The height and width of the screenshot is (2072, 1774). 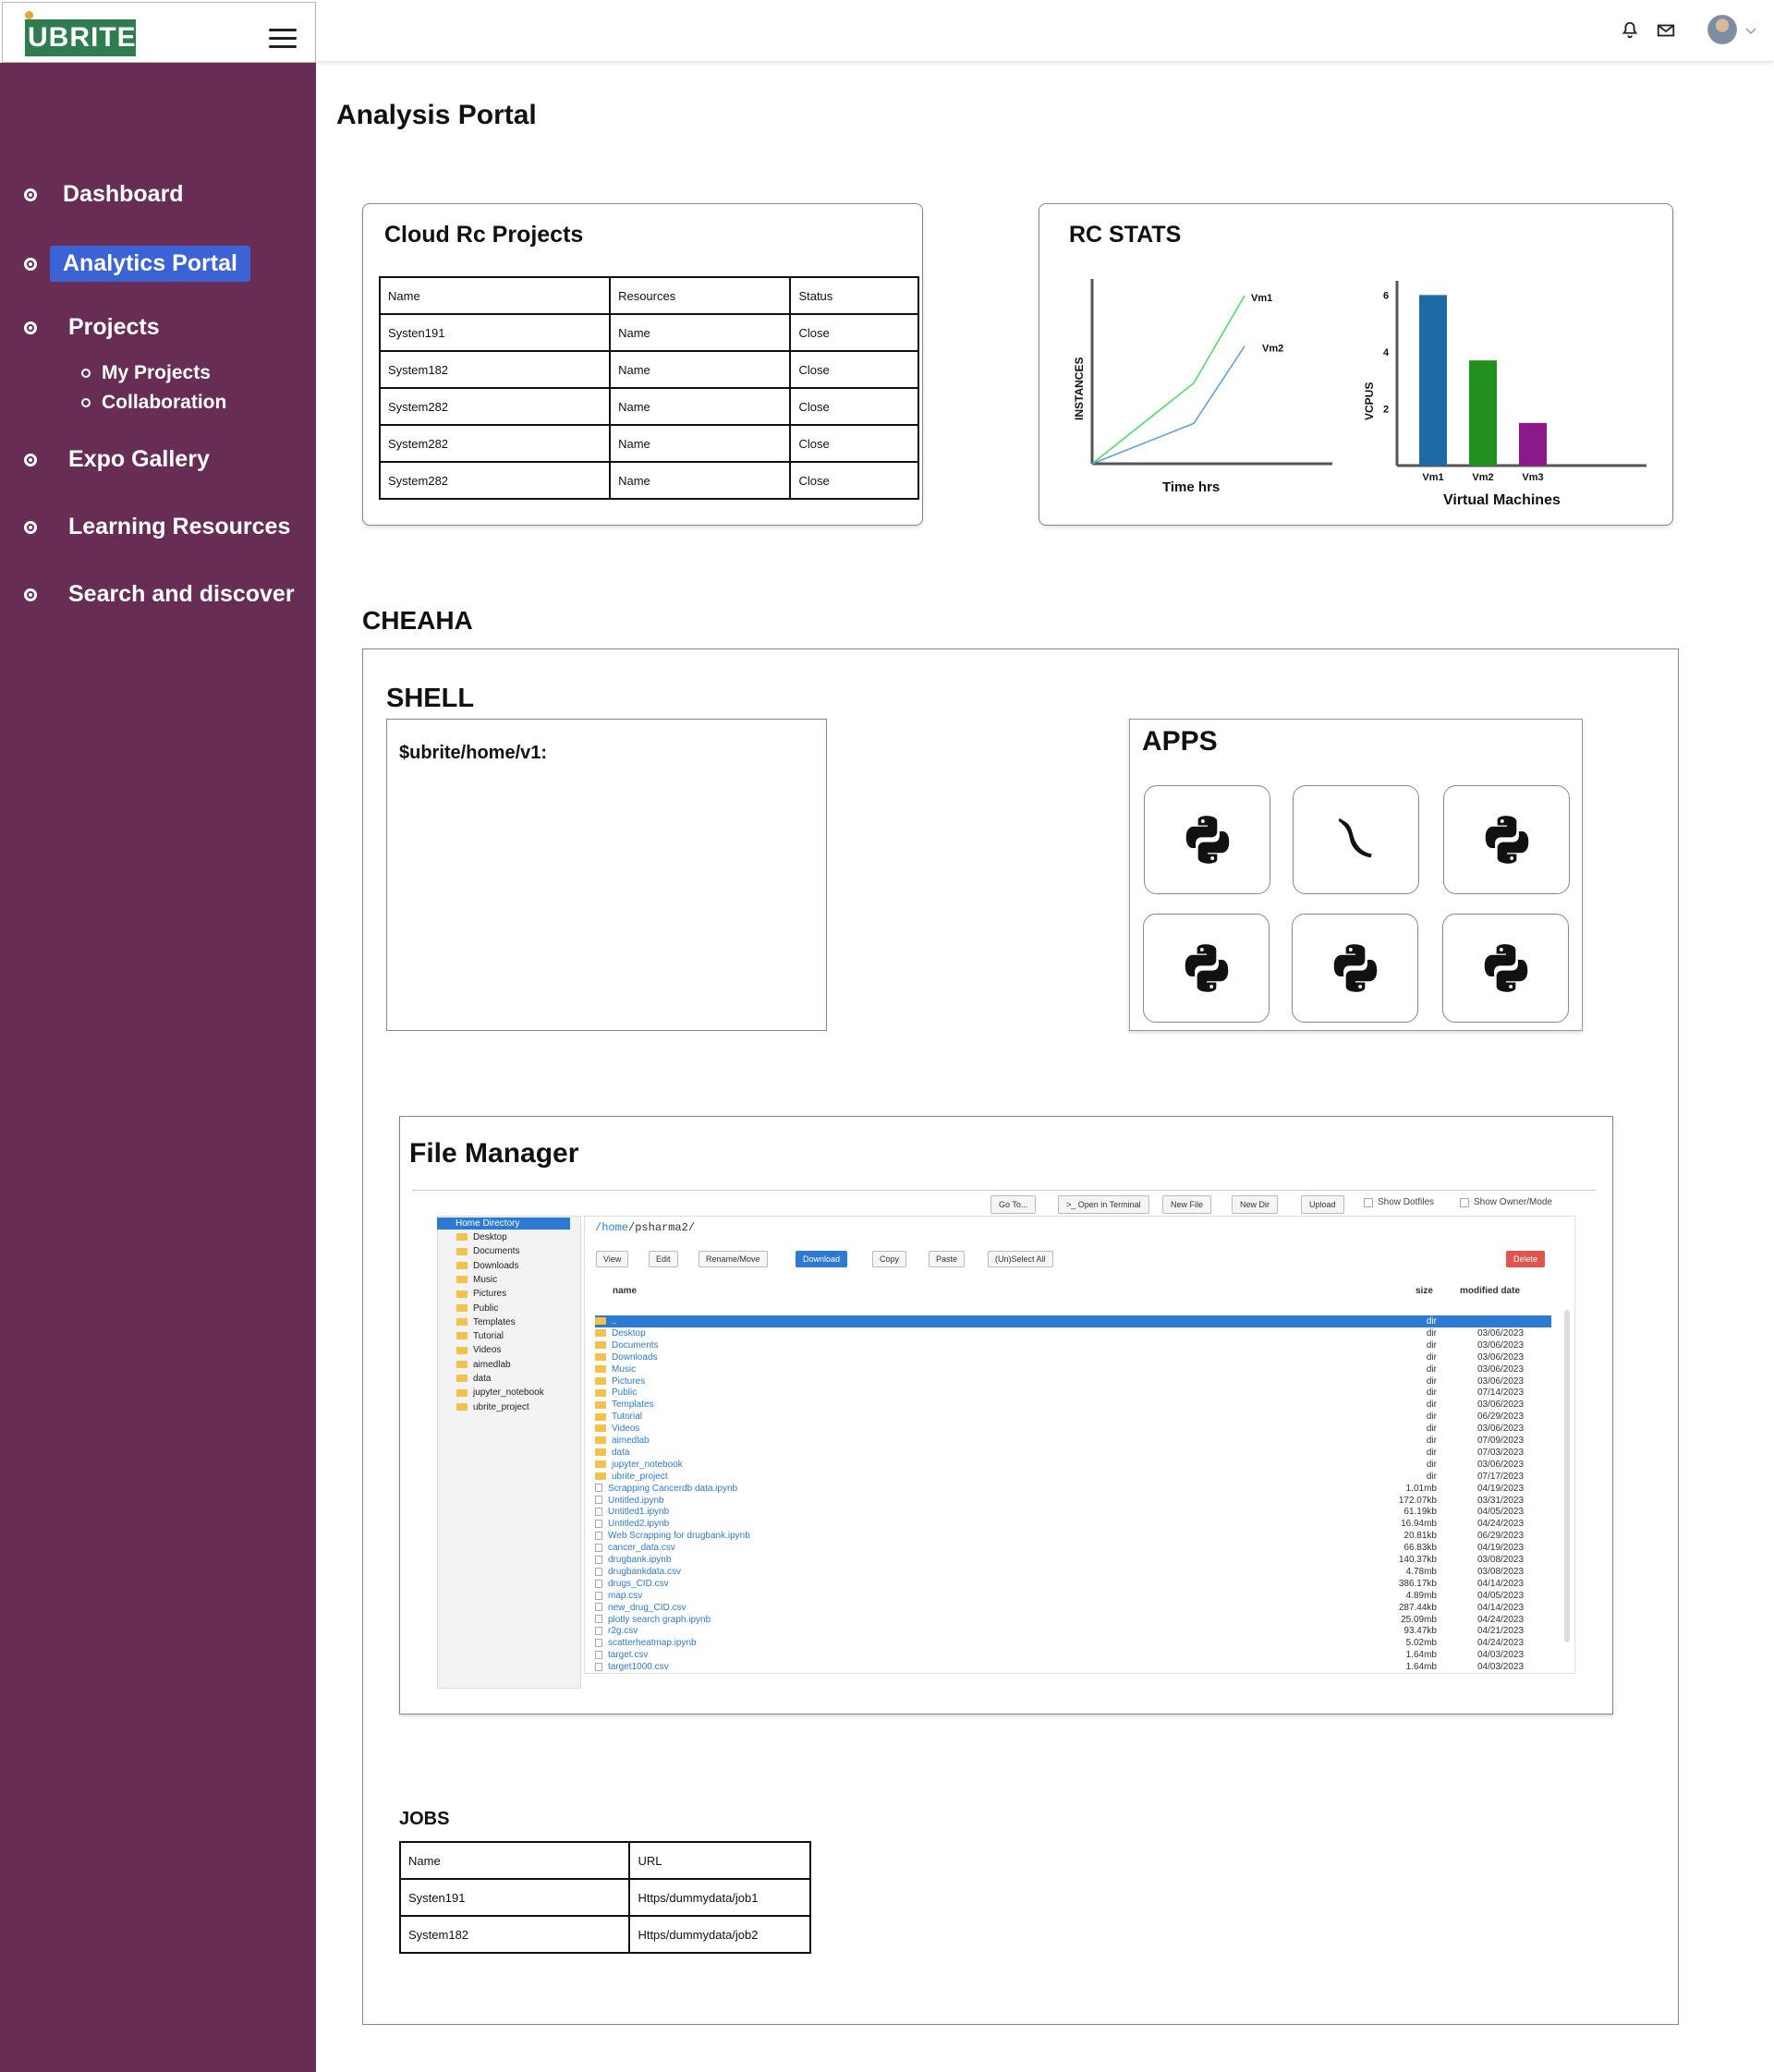 I want to click on open-terminal-button: >_ Open in Terminal, so click(x=1103, y=1204).